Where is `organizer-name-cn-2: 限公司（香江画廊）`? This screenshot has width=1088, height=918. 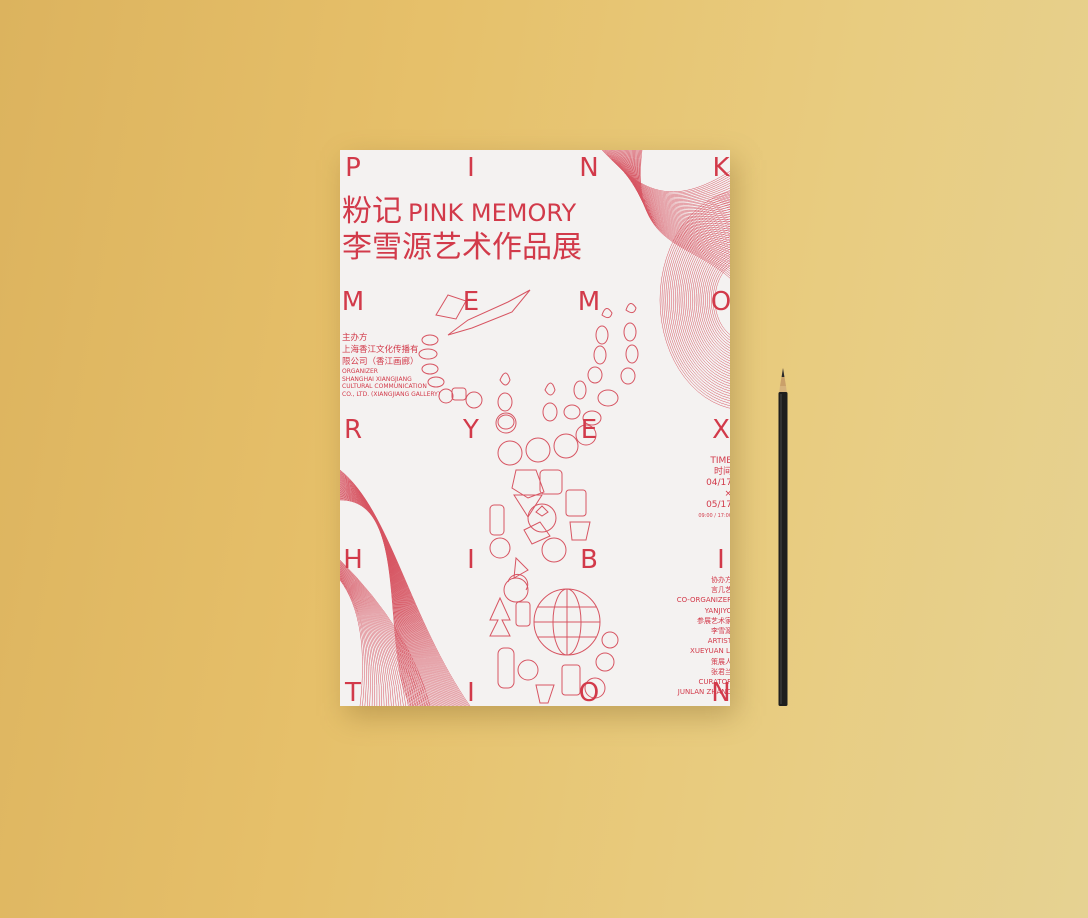
organizer-name-cn-2: 限公司（香江画廊） is located at coordinates (380, 362).